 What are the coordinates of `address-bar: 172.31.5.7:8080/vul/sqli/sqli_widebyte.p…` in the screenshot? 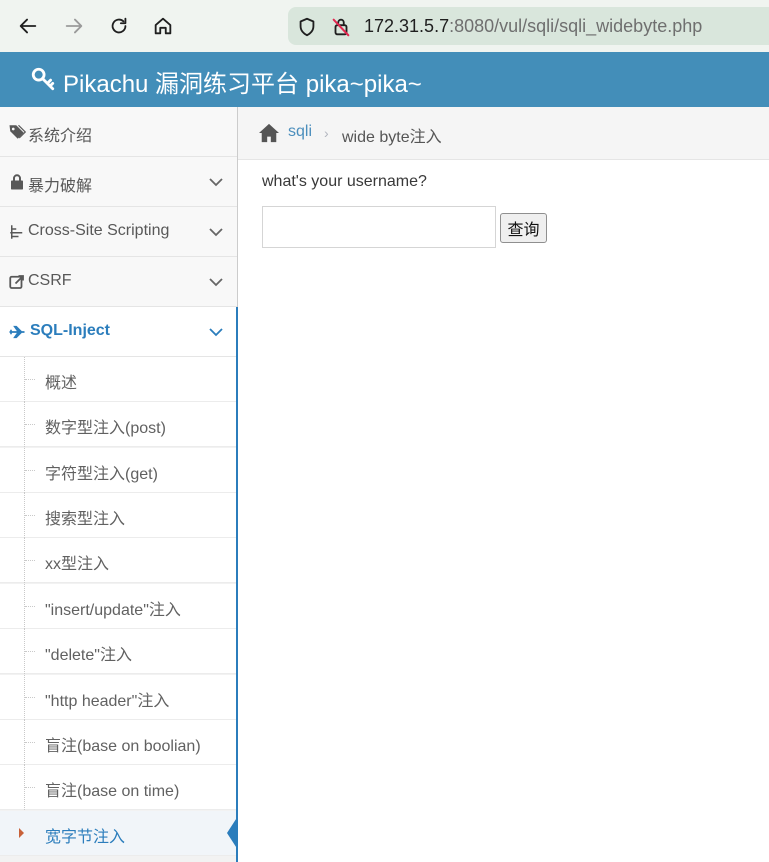 It's located at (528, 26).